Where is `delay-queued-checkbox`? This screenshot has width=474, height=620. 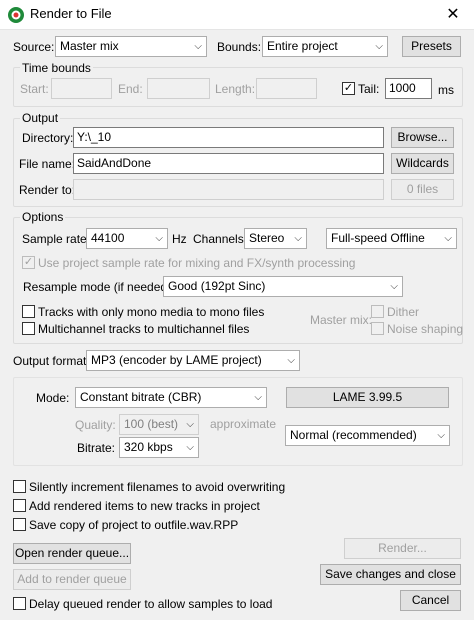
delay-queued-checkbox is located at coordinates (19, 603).